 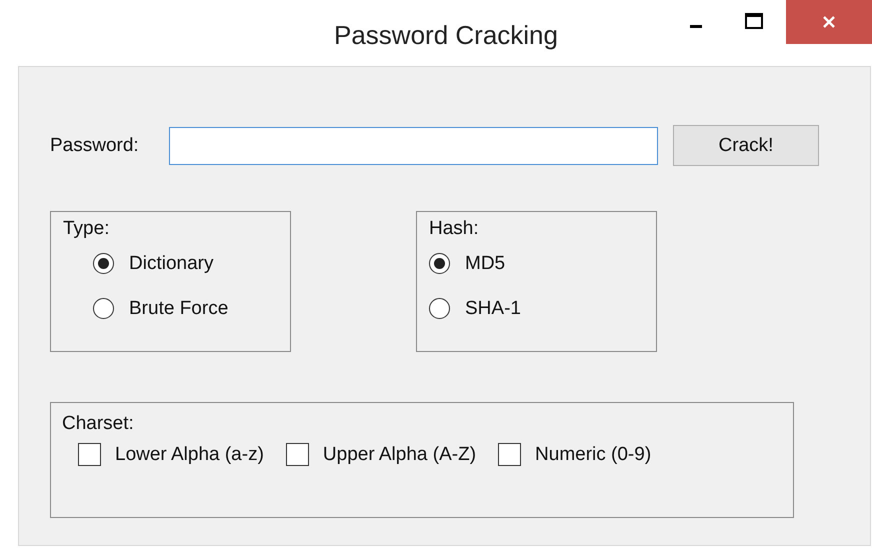 What do you see at coordinates (593, 455) in the screenshot?
I see `checkbox-label: Numeric (0-9)` at bounding box center [593, 455].